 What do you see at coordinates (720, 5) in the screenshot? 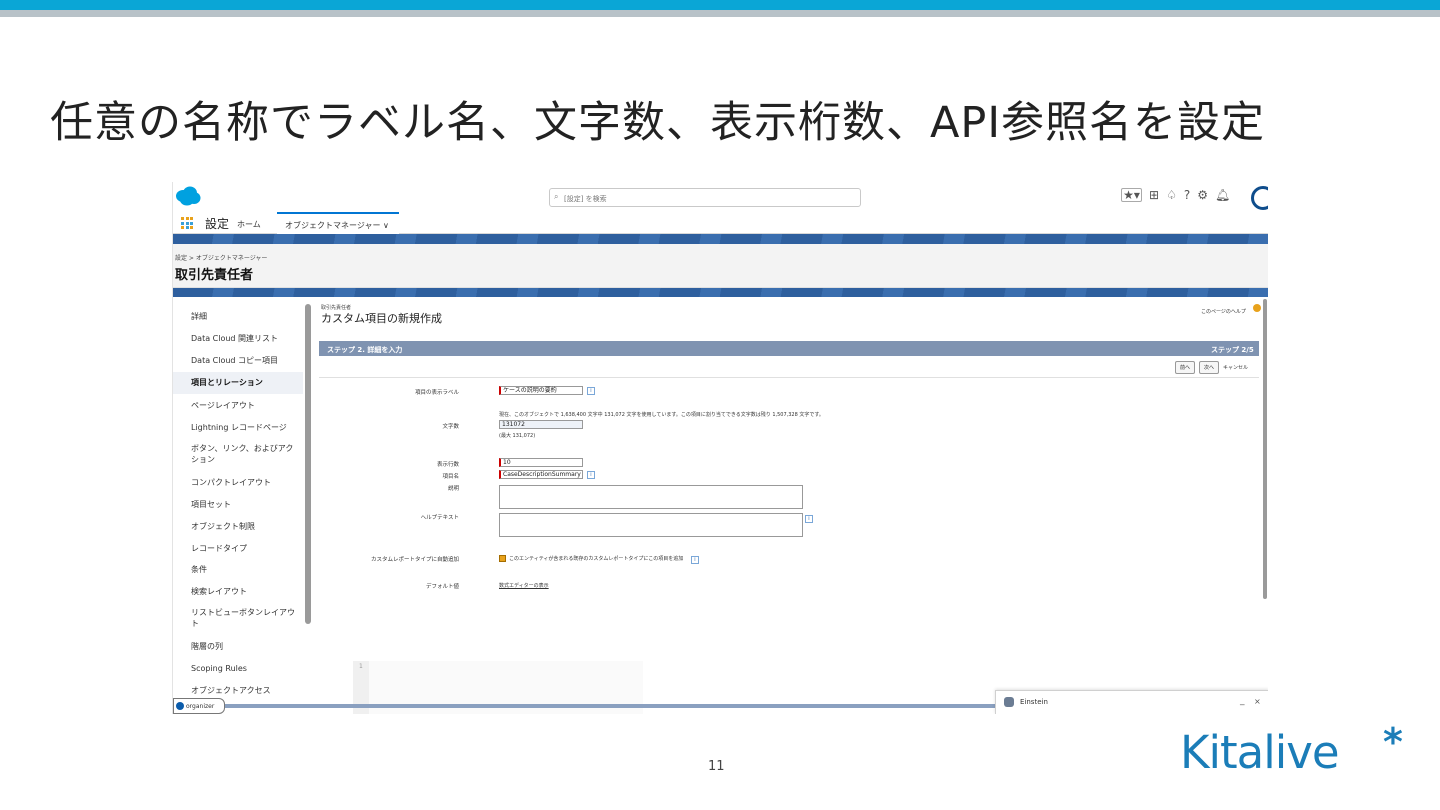
I see `slide-top-accent-bar` at bounding box center [720, 5].